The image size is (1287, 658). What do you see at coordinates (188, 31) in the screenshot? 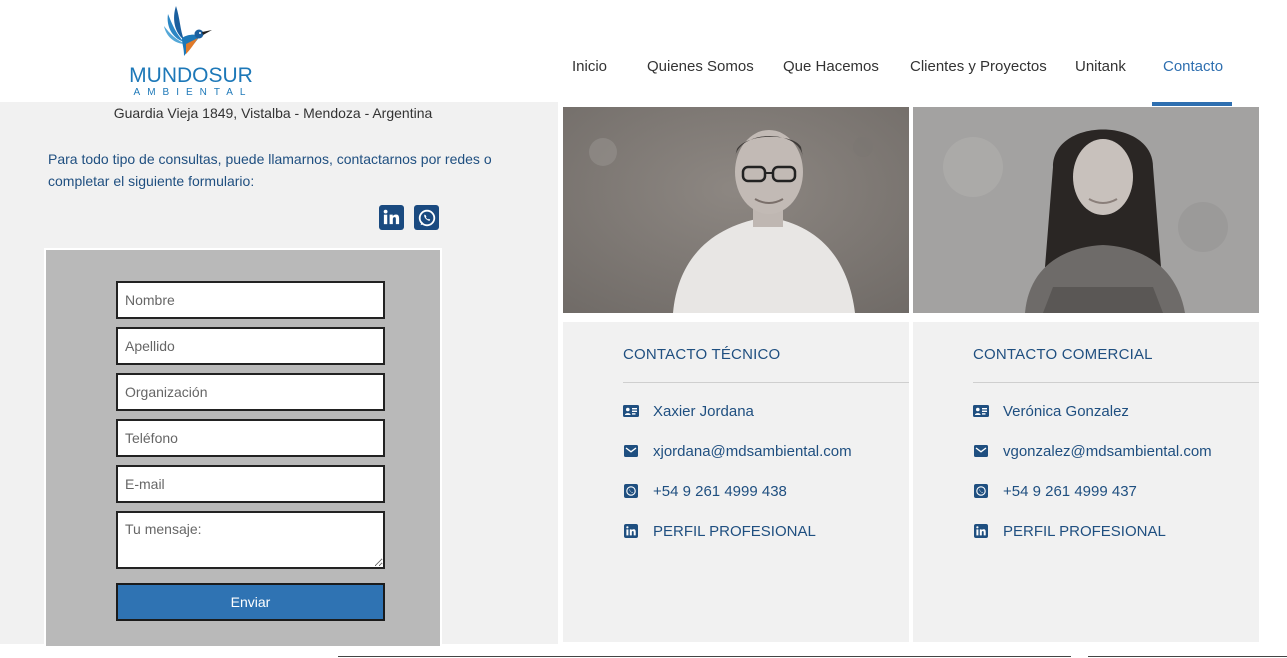
I see `kingfisher-logo-icon` at bounding box center [188, 31].